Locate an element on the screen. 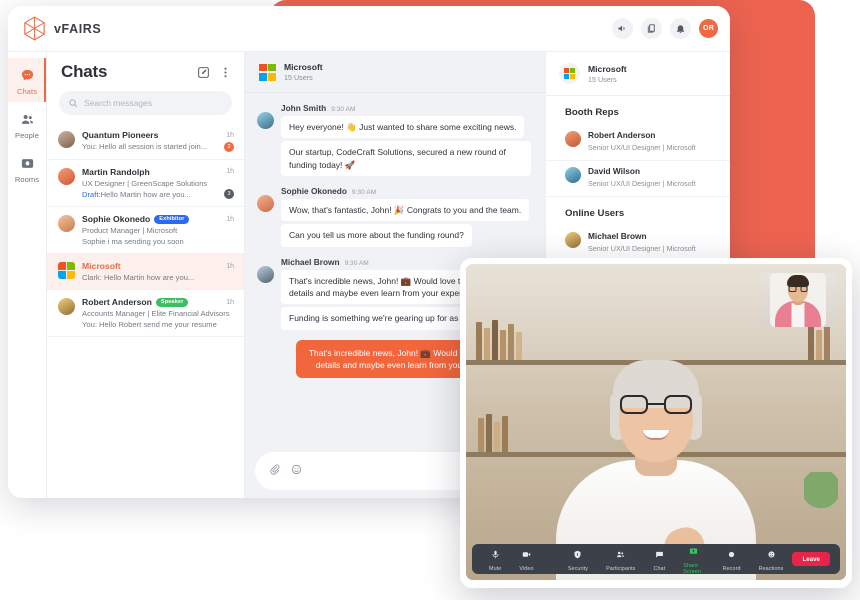 The height and width of the screenshot is (600, 860). record-label: Record is located at coordinates (731, 568).